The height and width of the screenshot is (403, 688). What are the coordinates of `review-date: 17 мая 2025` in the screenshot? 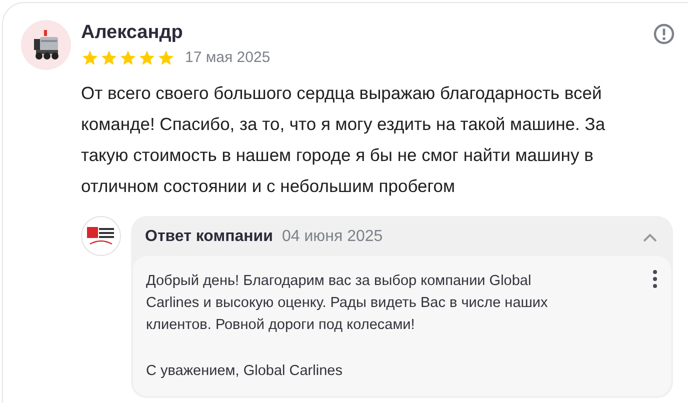 It's located at (227, 58).